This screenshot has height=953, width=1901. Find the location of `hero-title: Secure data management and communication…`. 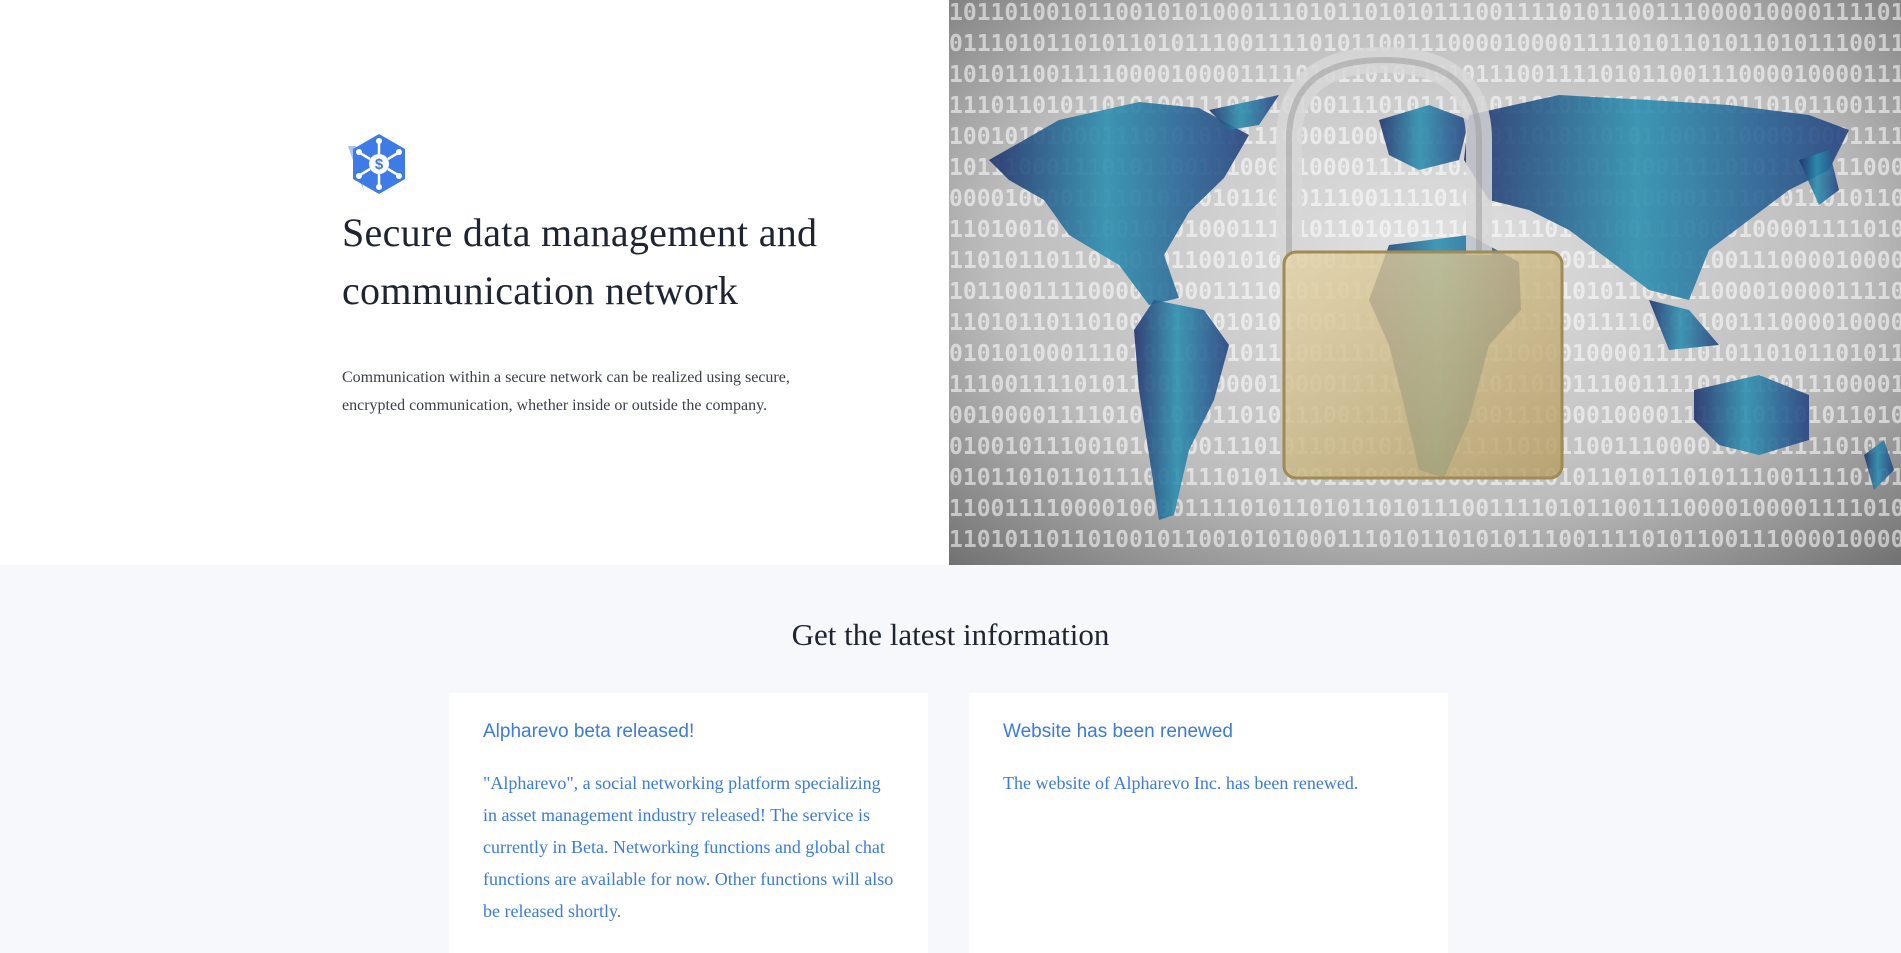

hero-title: Secure data management and communication… is located at coordinates (580, 261).